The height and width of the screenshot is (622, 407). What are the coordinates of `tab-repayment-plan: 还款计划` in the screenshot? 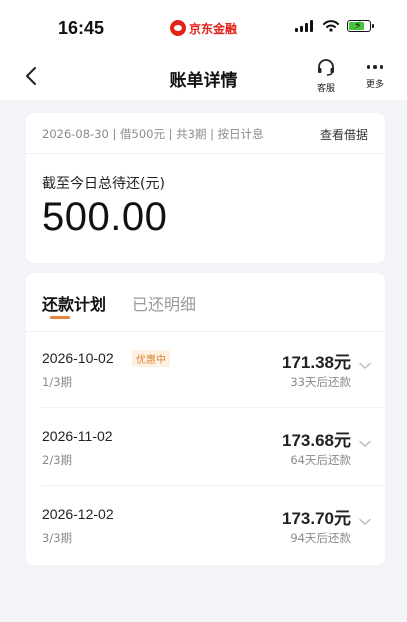 It's located at (74, 303).